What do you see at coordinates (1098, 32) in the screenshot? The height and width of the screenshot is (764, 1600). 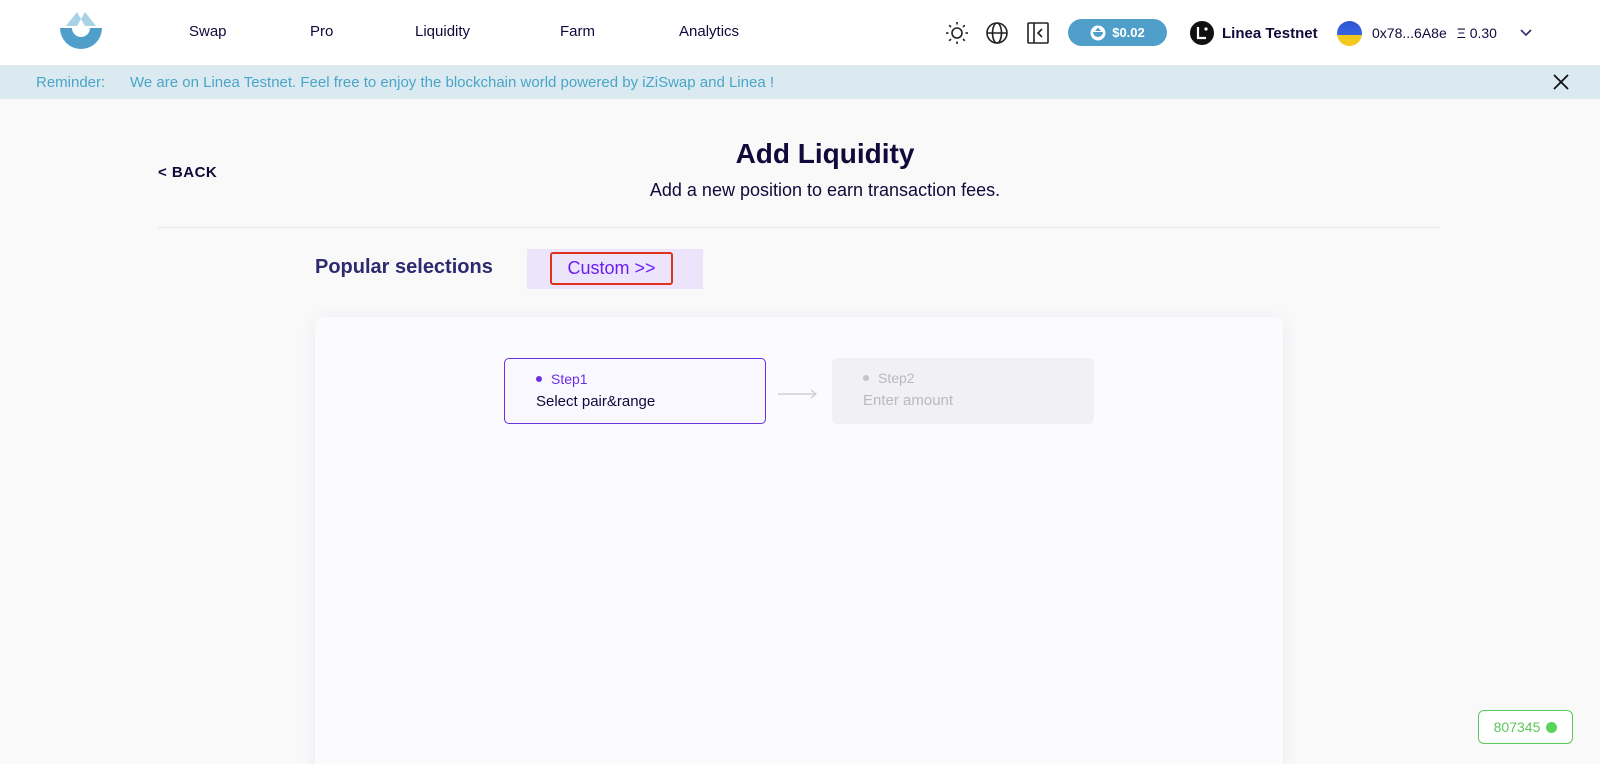 I see `izi-token-icon` at bounding box center [1098, 32].